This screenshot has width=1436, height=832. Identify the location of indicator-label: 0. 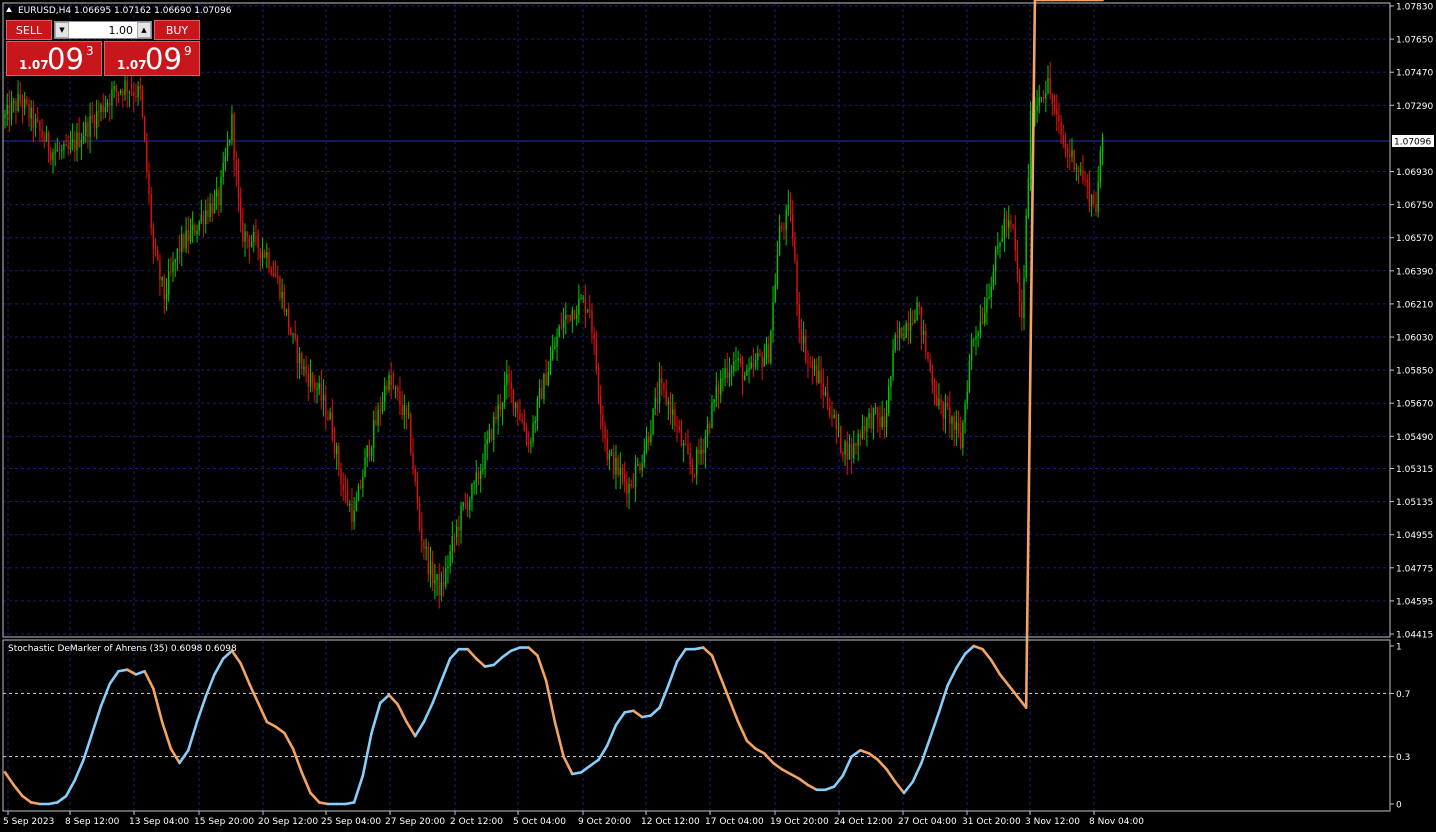
(1399, 806).